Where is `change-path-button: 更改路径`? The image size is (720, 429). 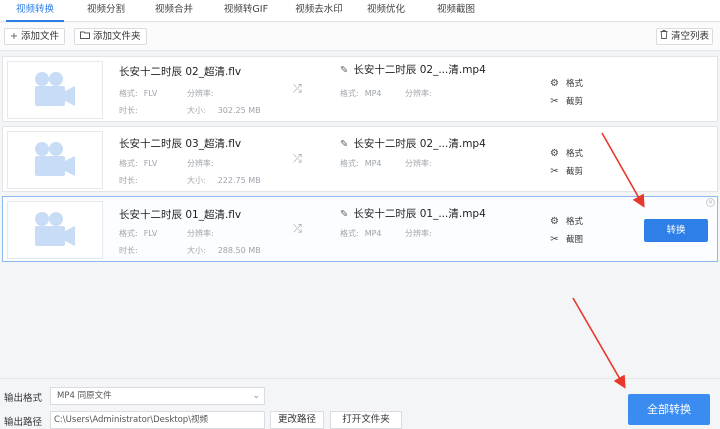
change-path-button: 更改路径 is located at coordinates (297, 420).